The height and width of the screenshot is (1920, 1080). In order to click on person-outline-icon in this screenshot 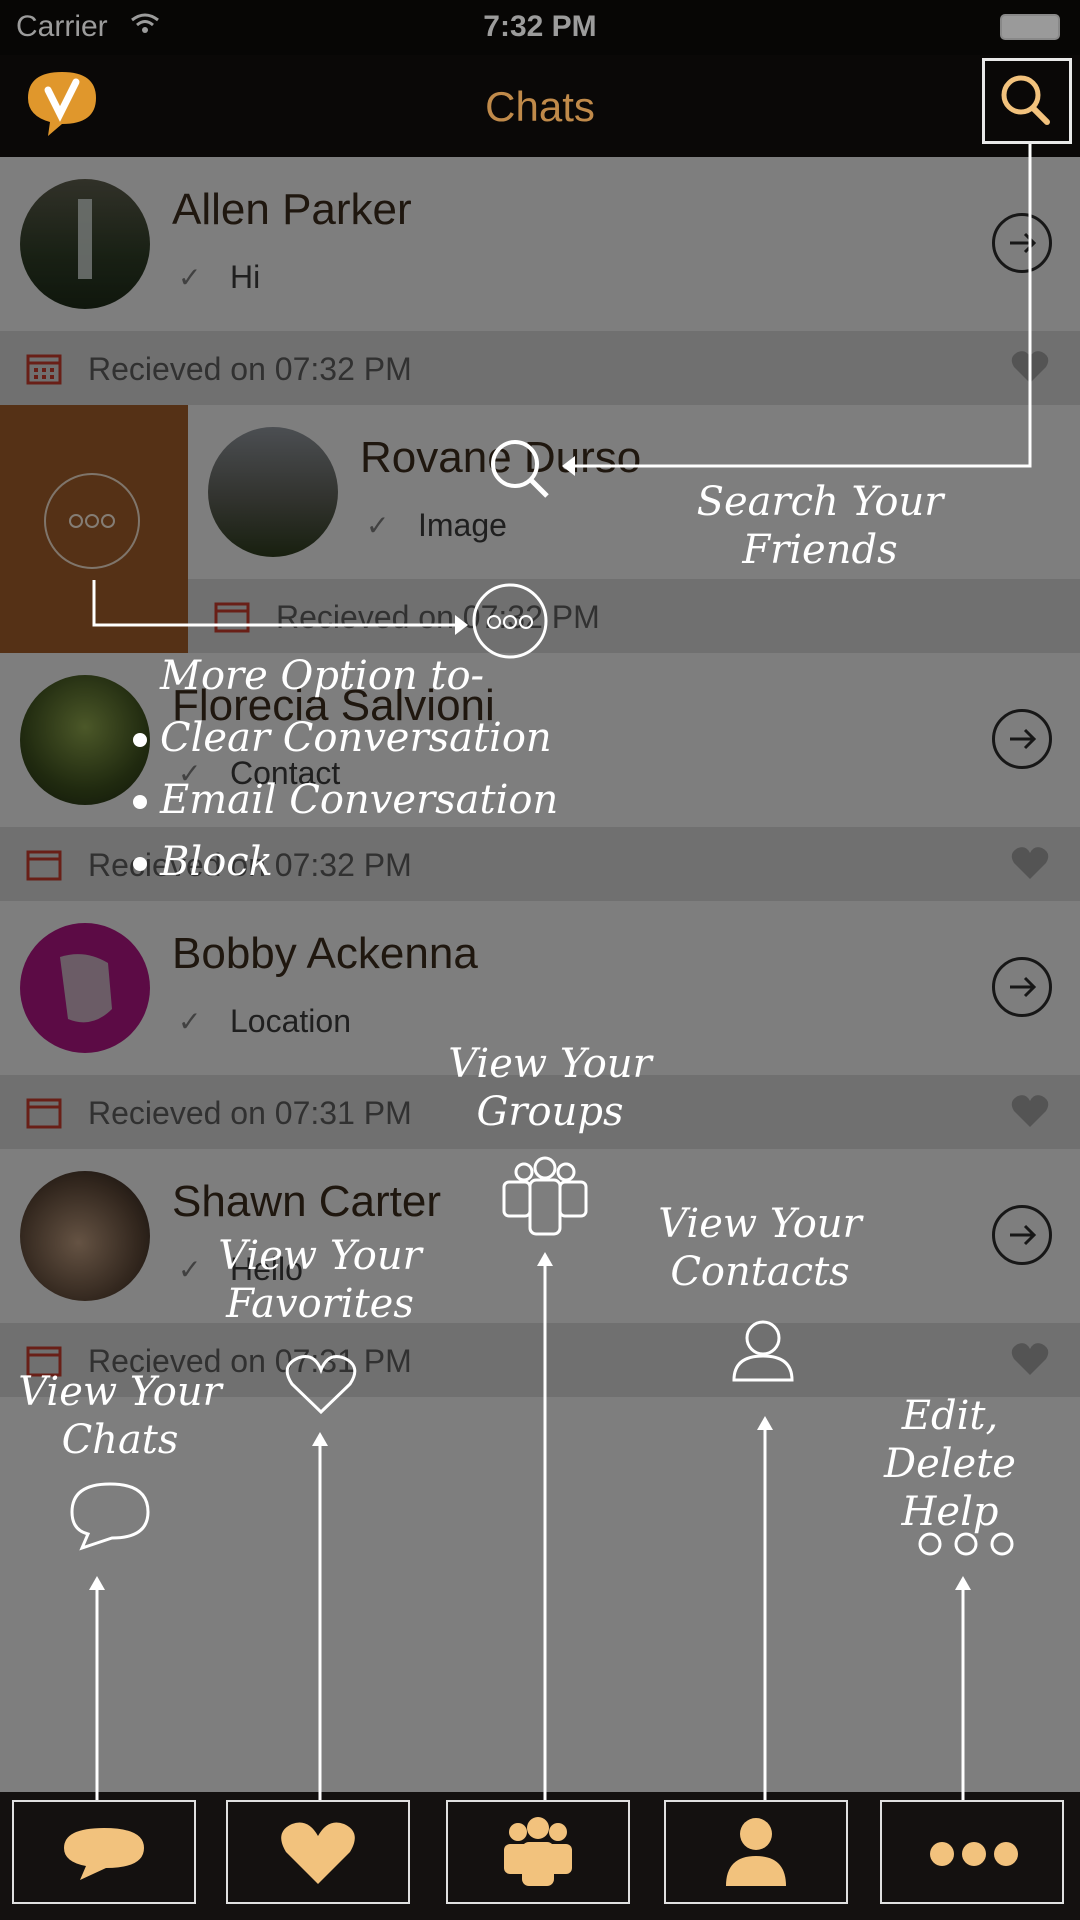, I will do `click(763, 1351)`.